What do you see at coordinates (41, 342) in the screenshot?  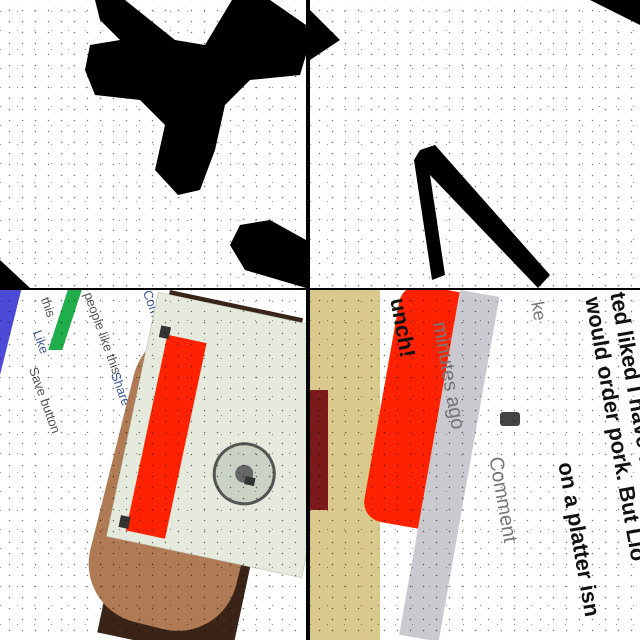 I see `like-link: Like` at bounding box center [41, 342].